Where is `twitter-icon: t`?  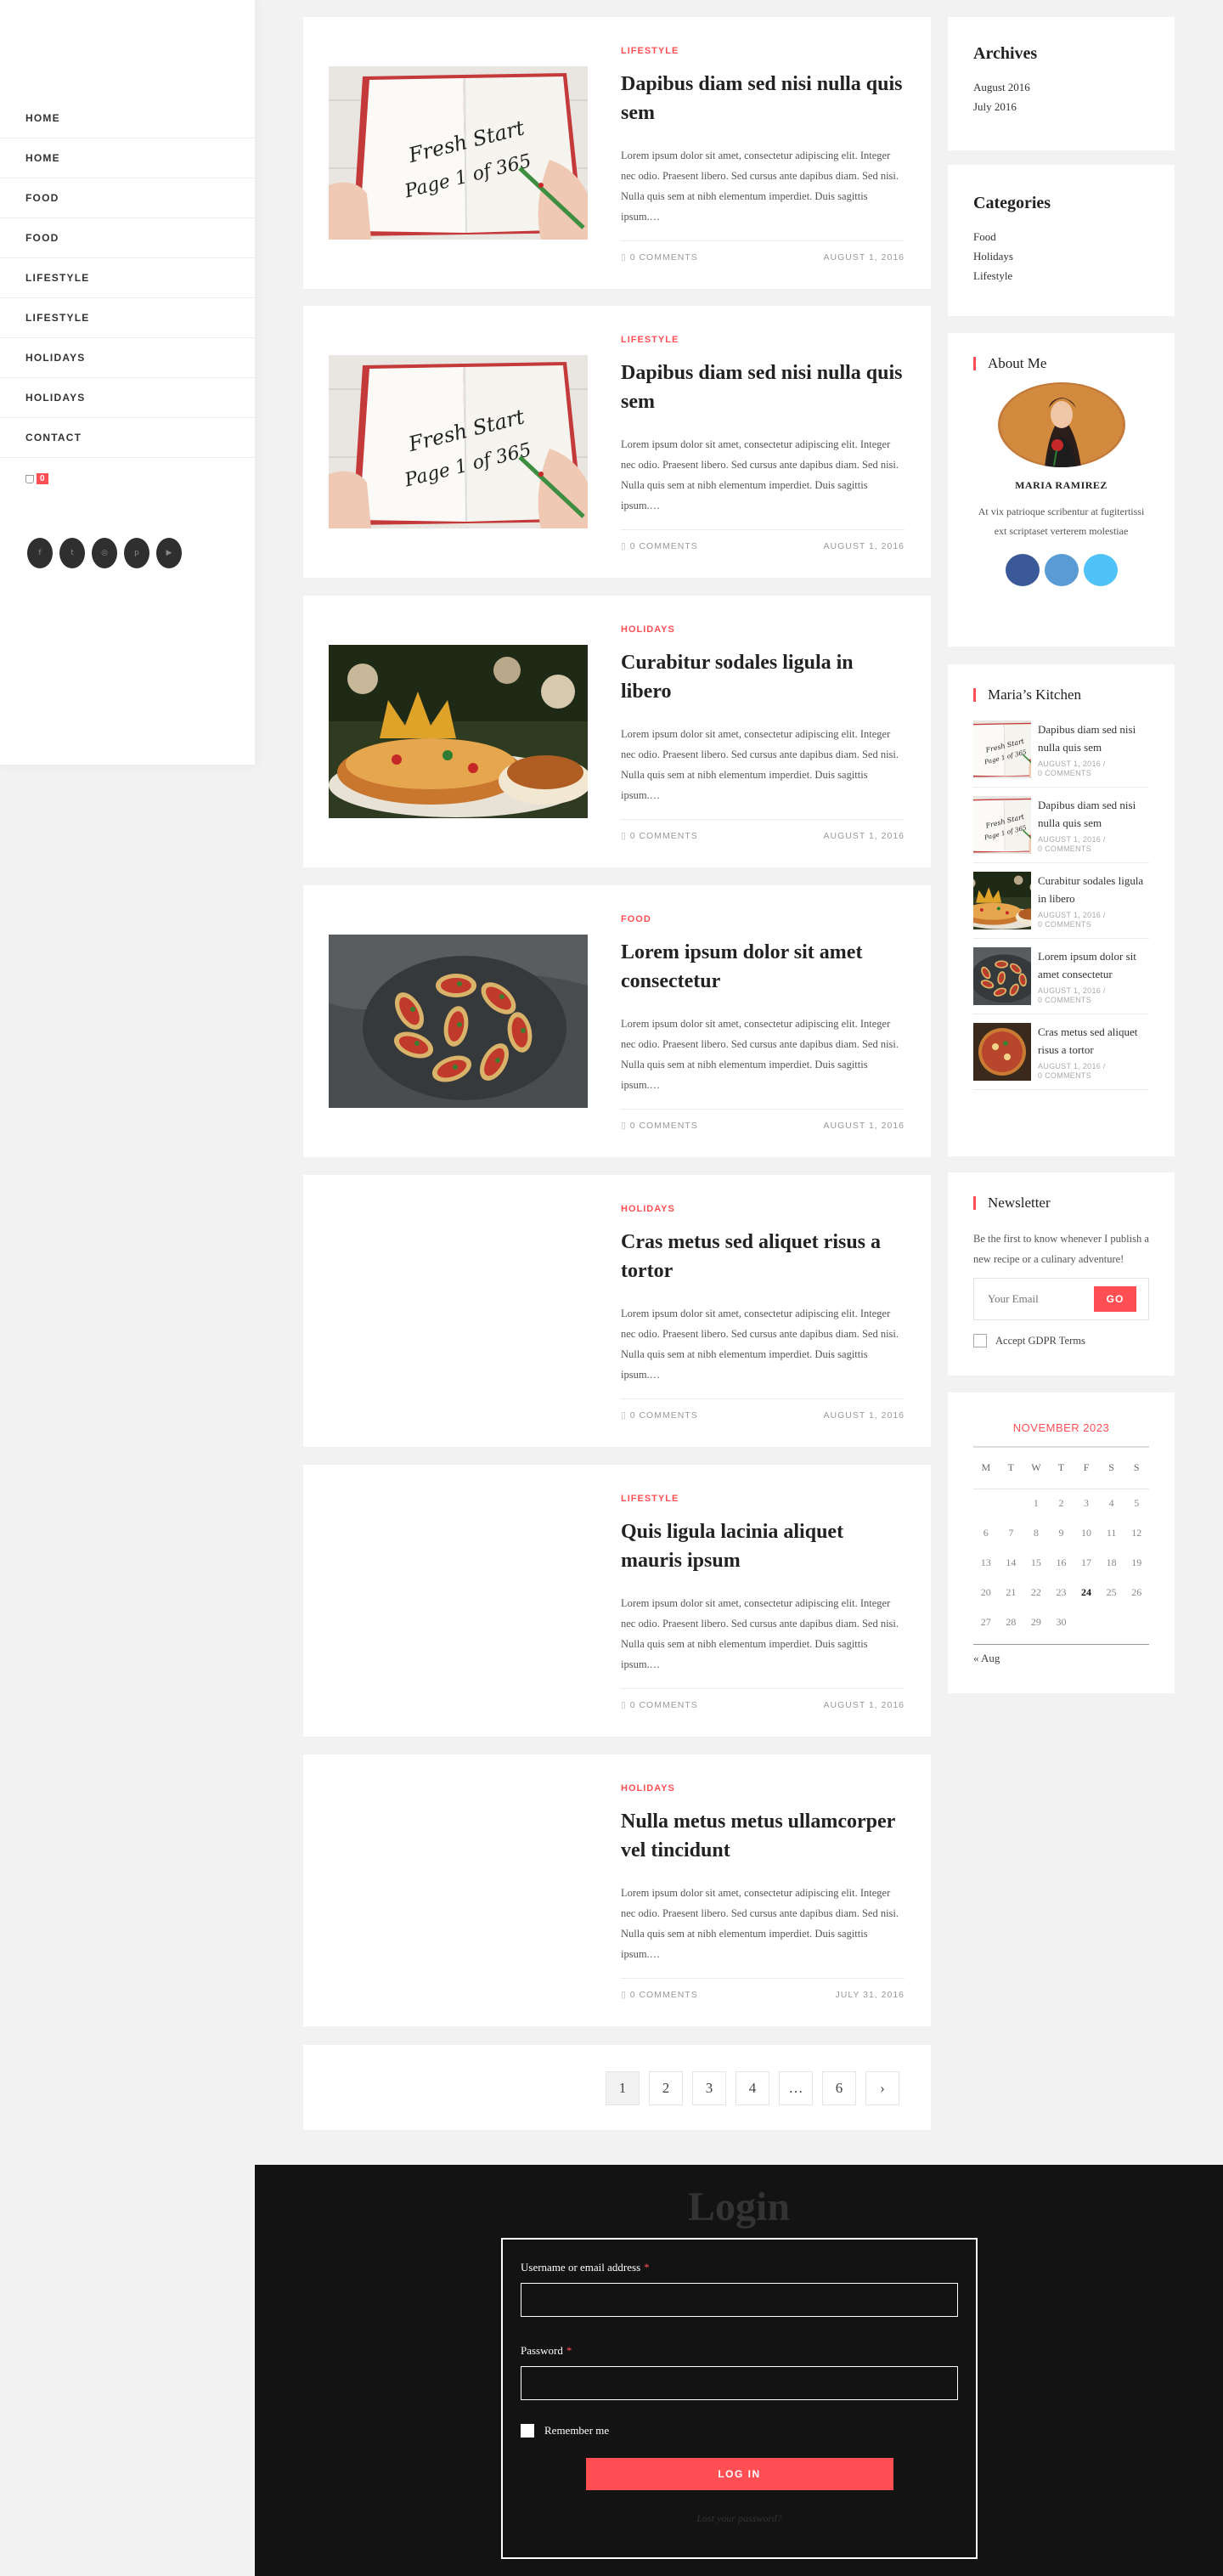
twitter-icon: t is located at coordinates (72, 553).